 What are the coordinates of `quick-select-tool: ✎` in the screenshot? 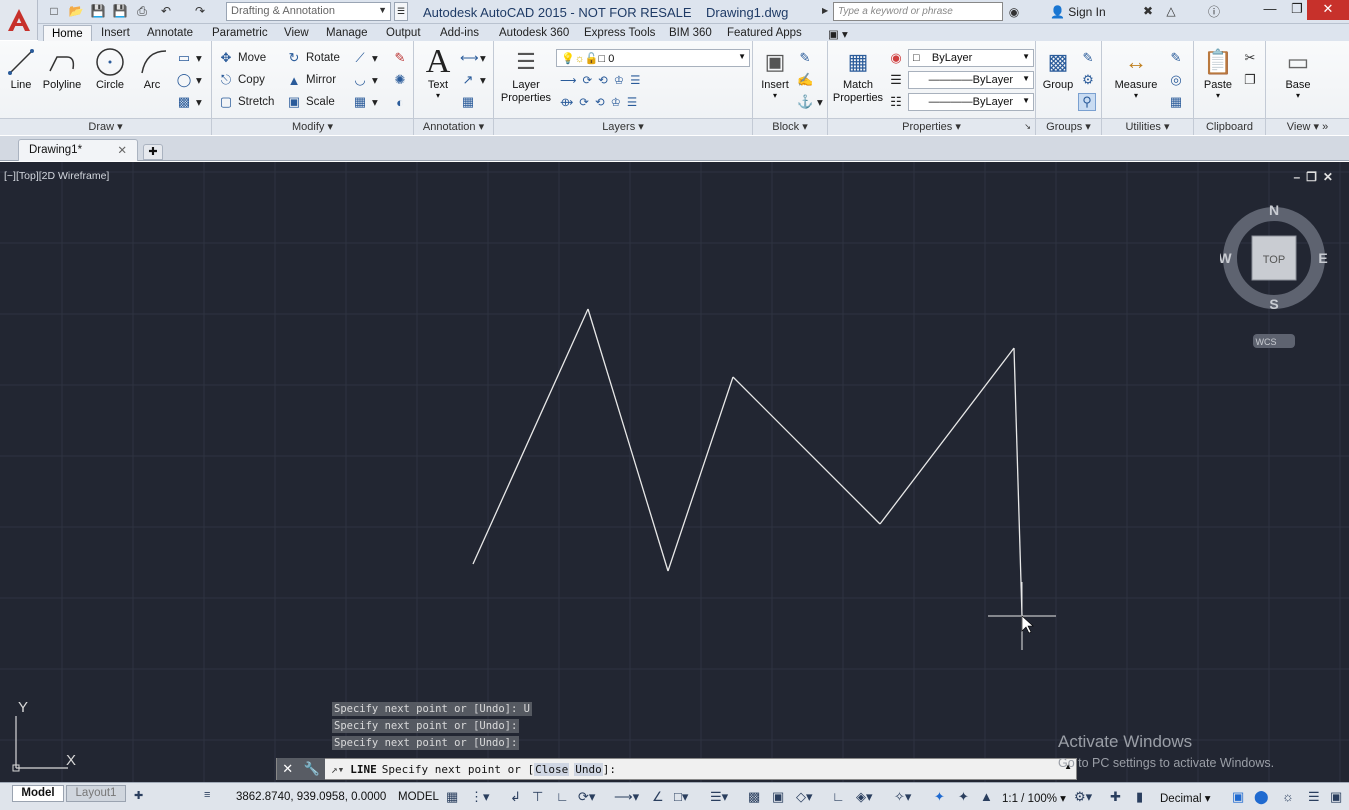 It's located at (1176, 58).